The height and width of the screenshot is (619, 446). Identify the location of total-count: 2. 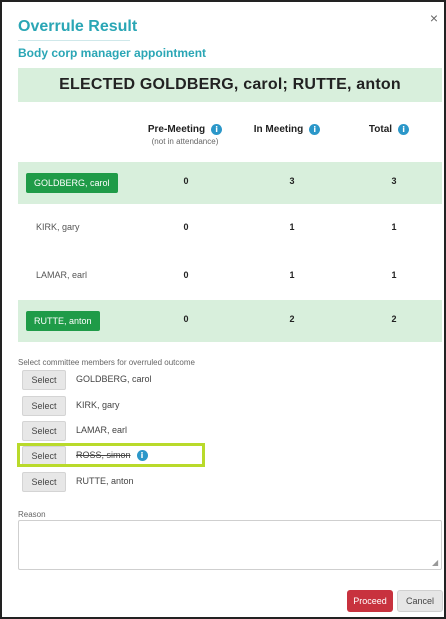
(394, 319).